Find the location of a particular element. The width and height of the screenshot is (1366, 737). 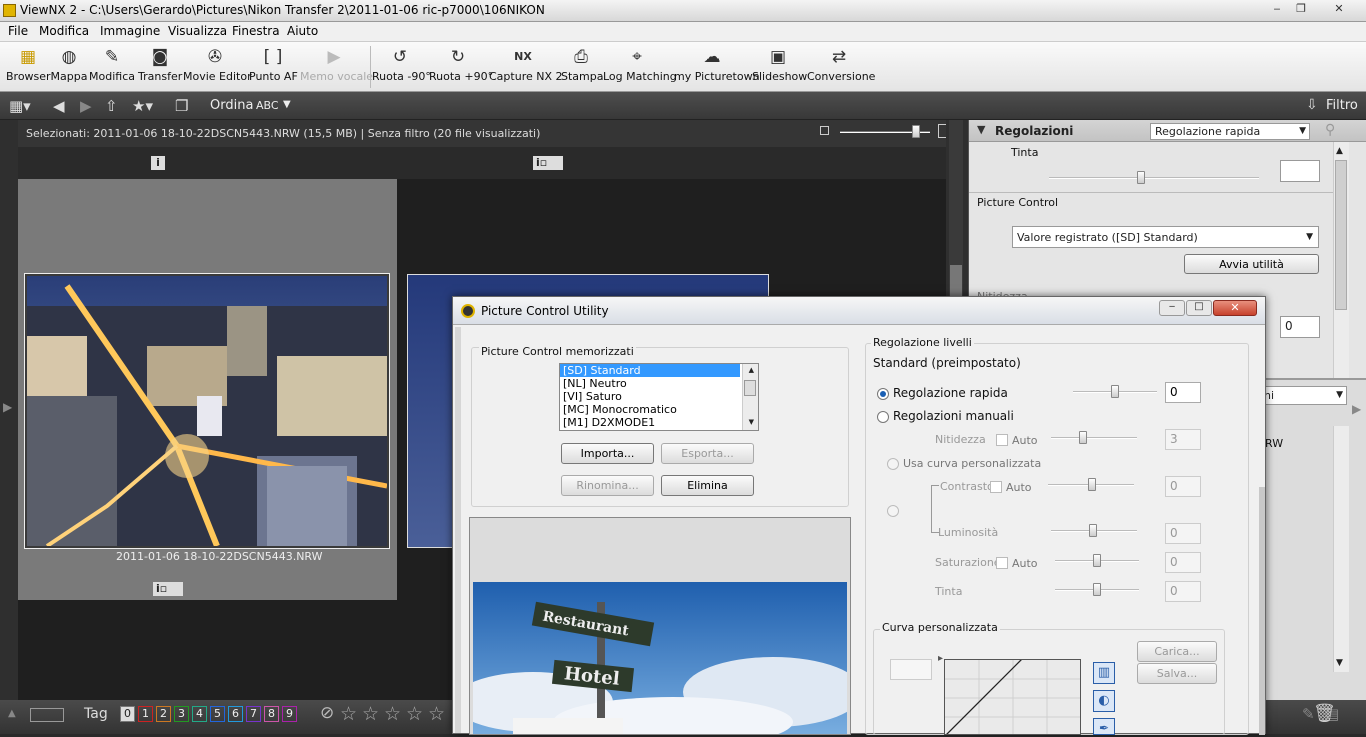

sort-dropdown-icon: ▼ is located at coordinates (287, 104).